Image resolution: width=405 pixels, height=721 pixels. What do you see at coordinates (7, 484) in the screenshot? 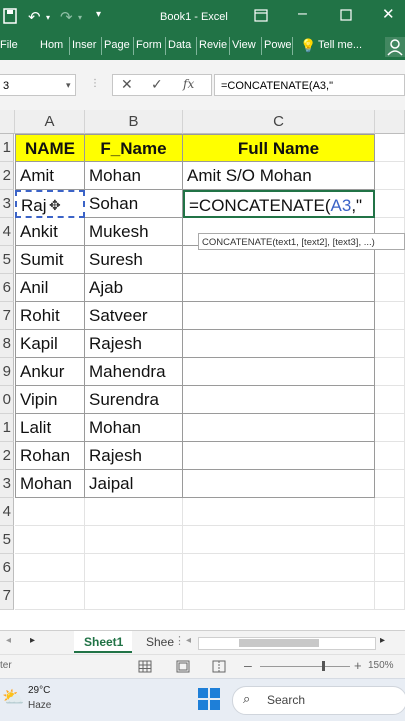
I see `row-header: 3` at bounding box center [7, 484].